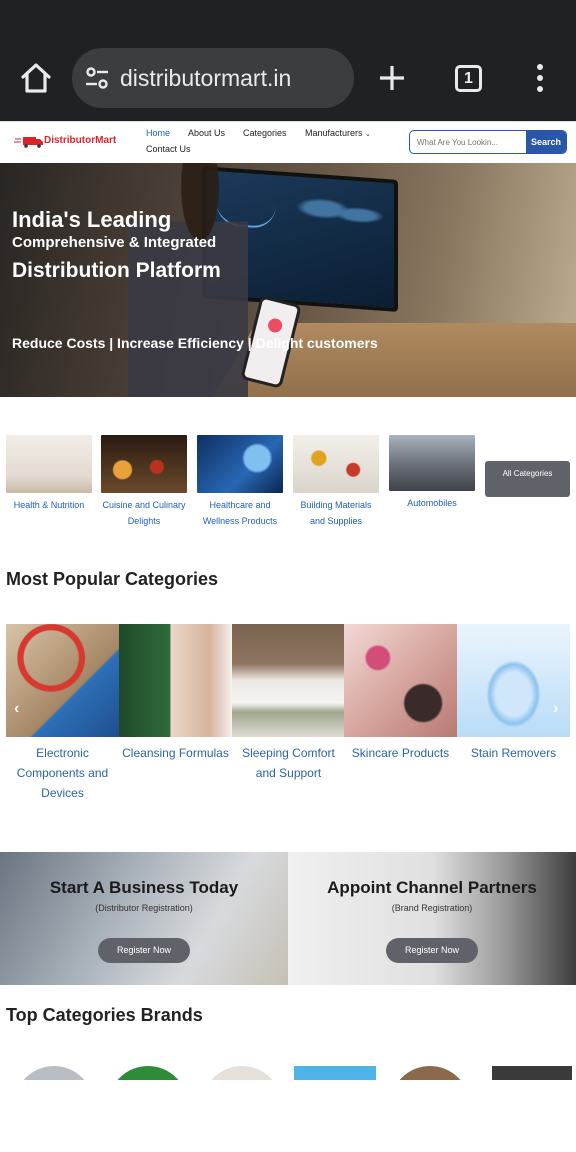  I want to click on nav-about-us: About Us, so click(206, 133).